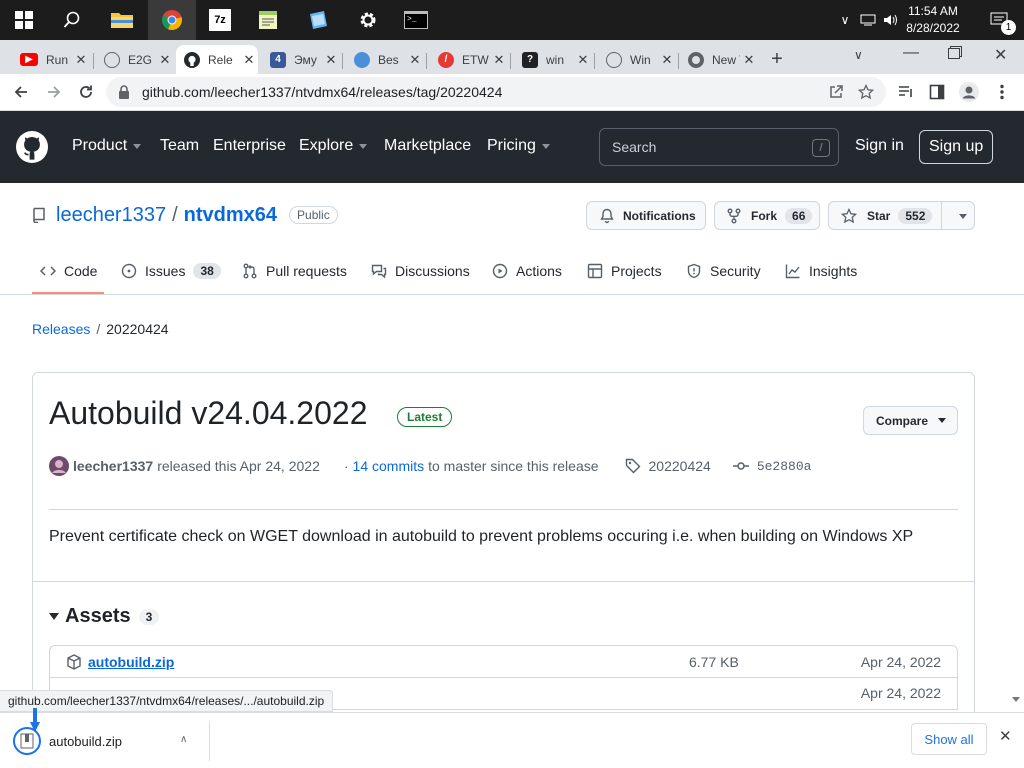  I want to click on repo-name-link: ntvdmx64, so click(230, 215).